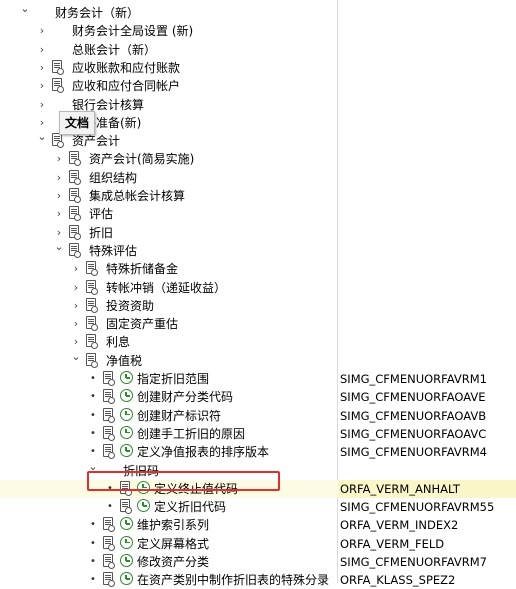 Image resolution: width=516 pixels, height=589 pixels. I want to click on tree-node-label: 特殊评估, so click(113, 251).